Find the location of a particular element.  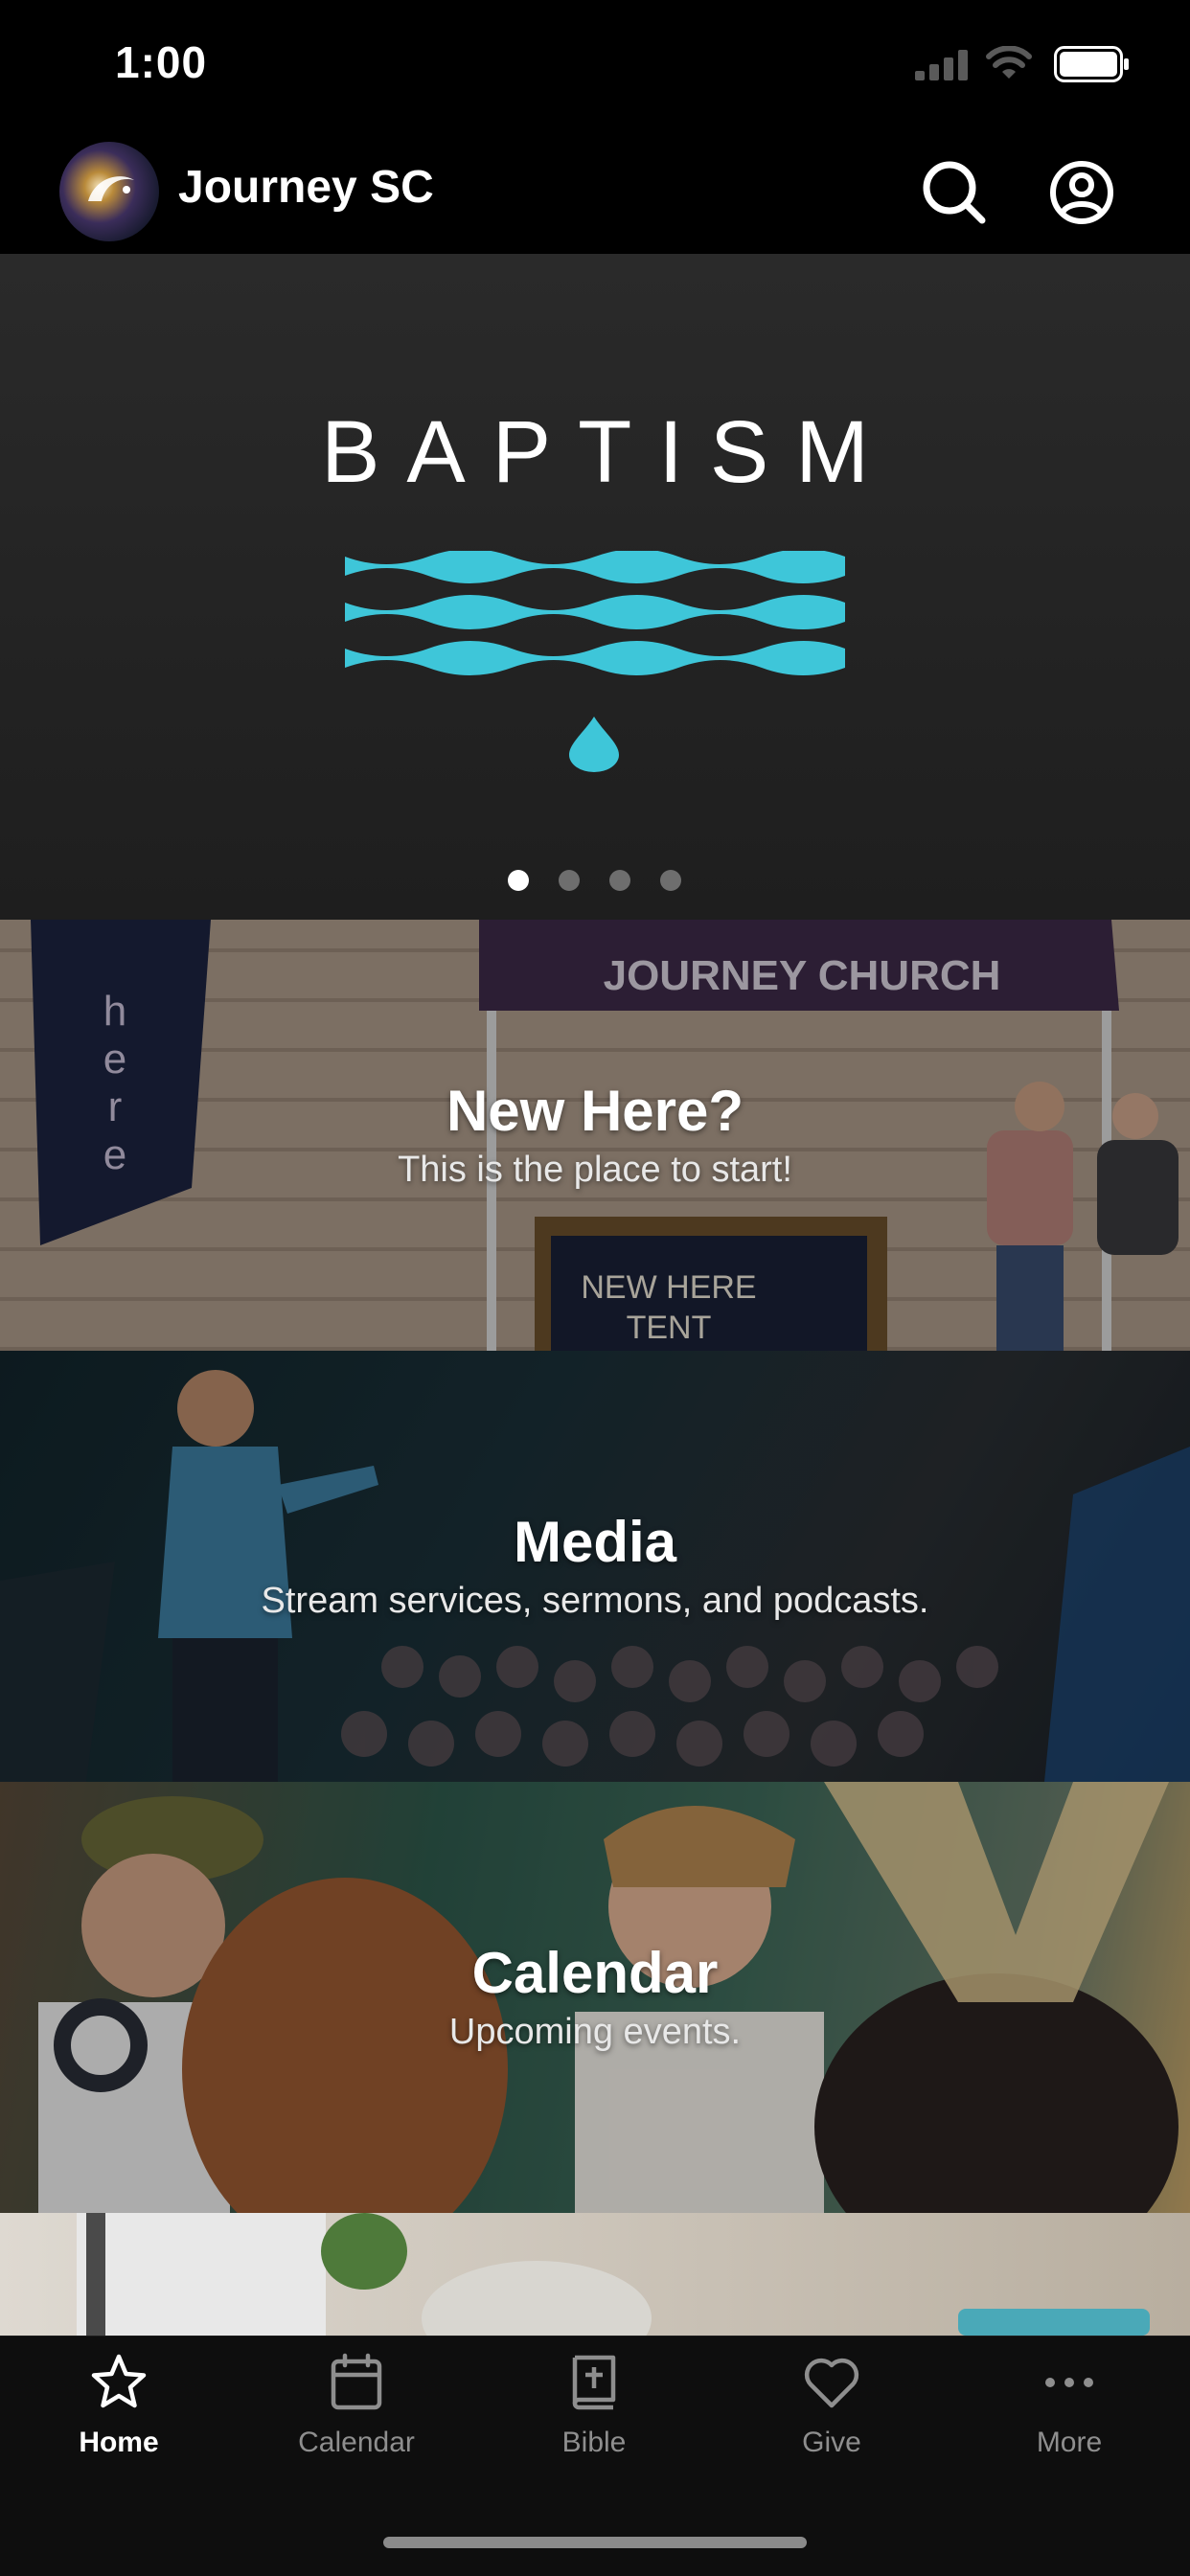

app-title: Journey SC is located at coordinates (306, 187).